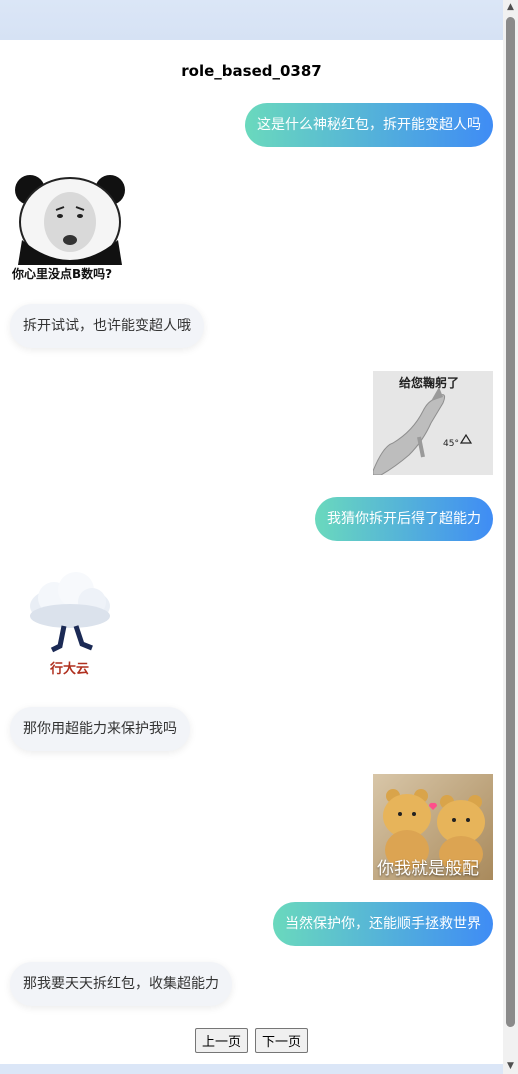  Describe the element at coordinates (221, 1040) in the screenshot. I see `prev-page-button: 上一页` at that location.